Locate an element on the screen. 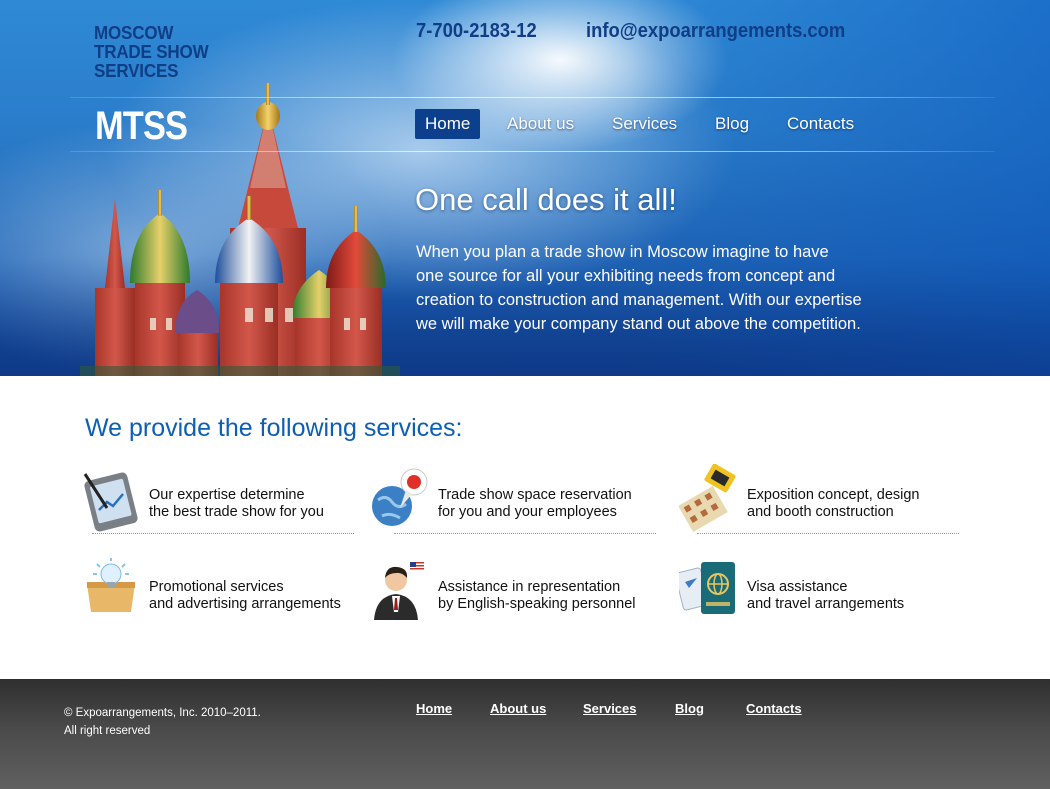  nav-item-services: Services is located at coordinates (644, 124).